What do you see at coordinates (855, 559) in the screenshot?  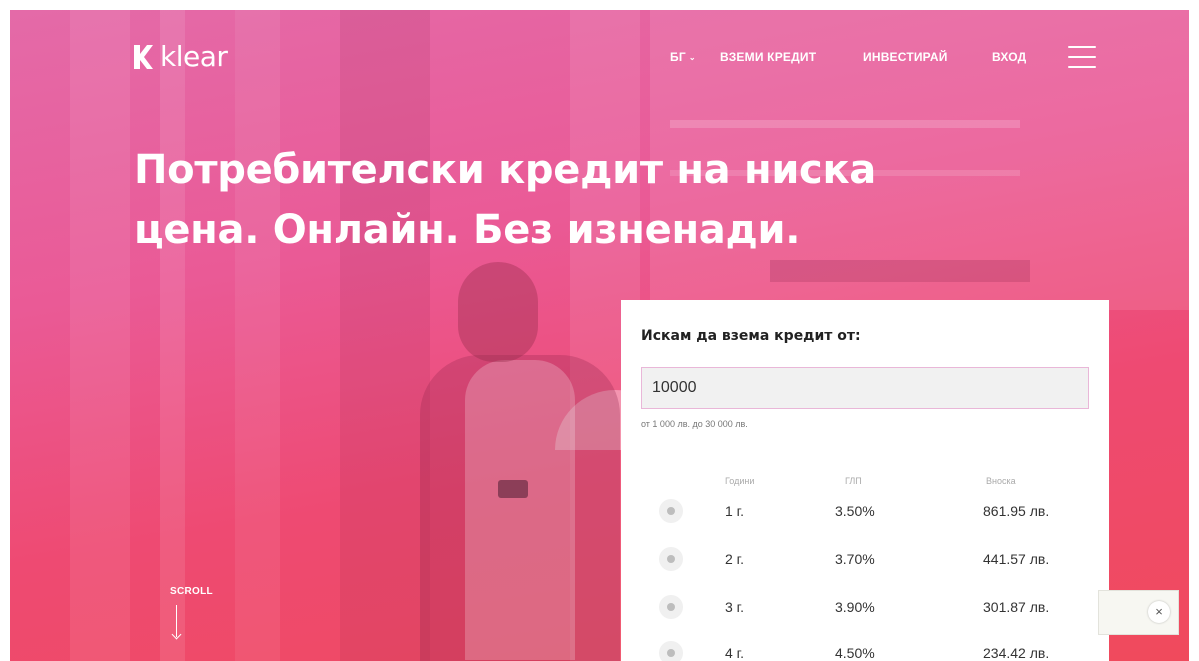 I see `loan-apr: 3.70%` at bounding box center [855, 559].